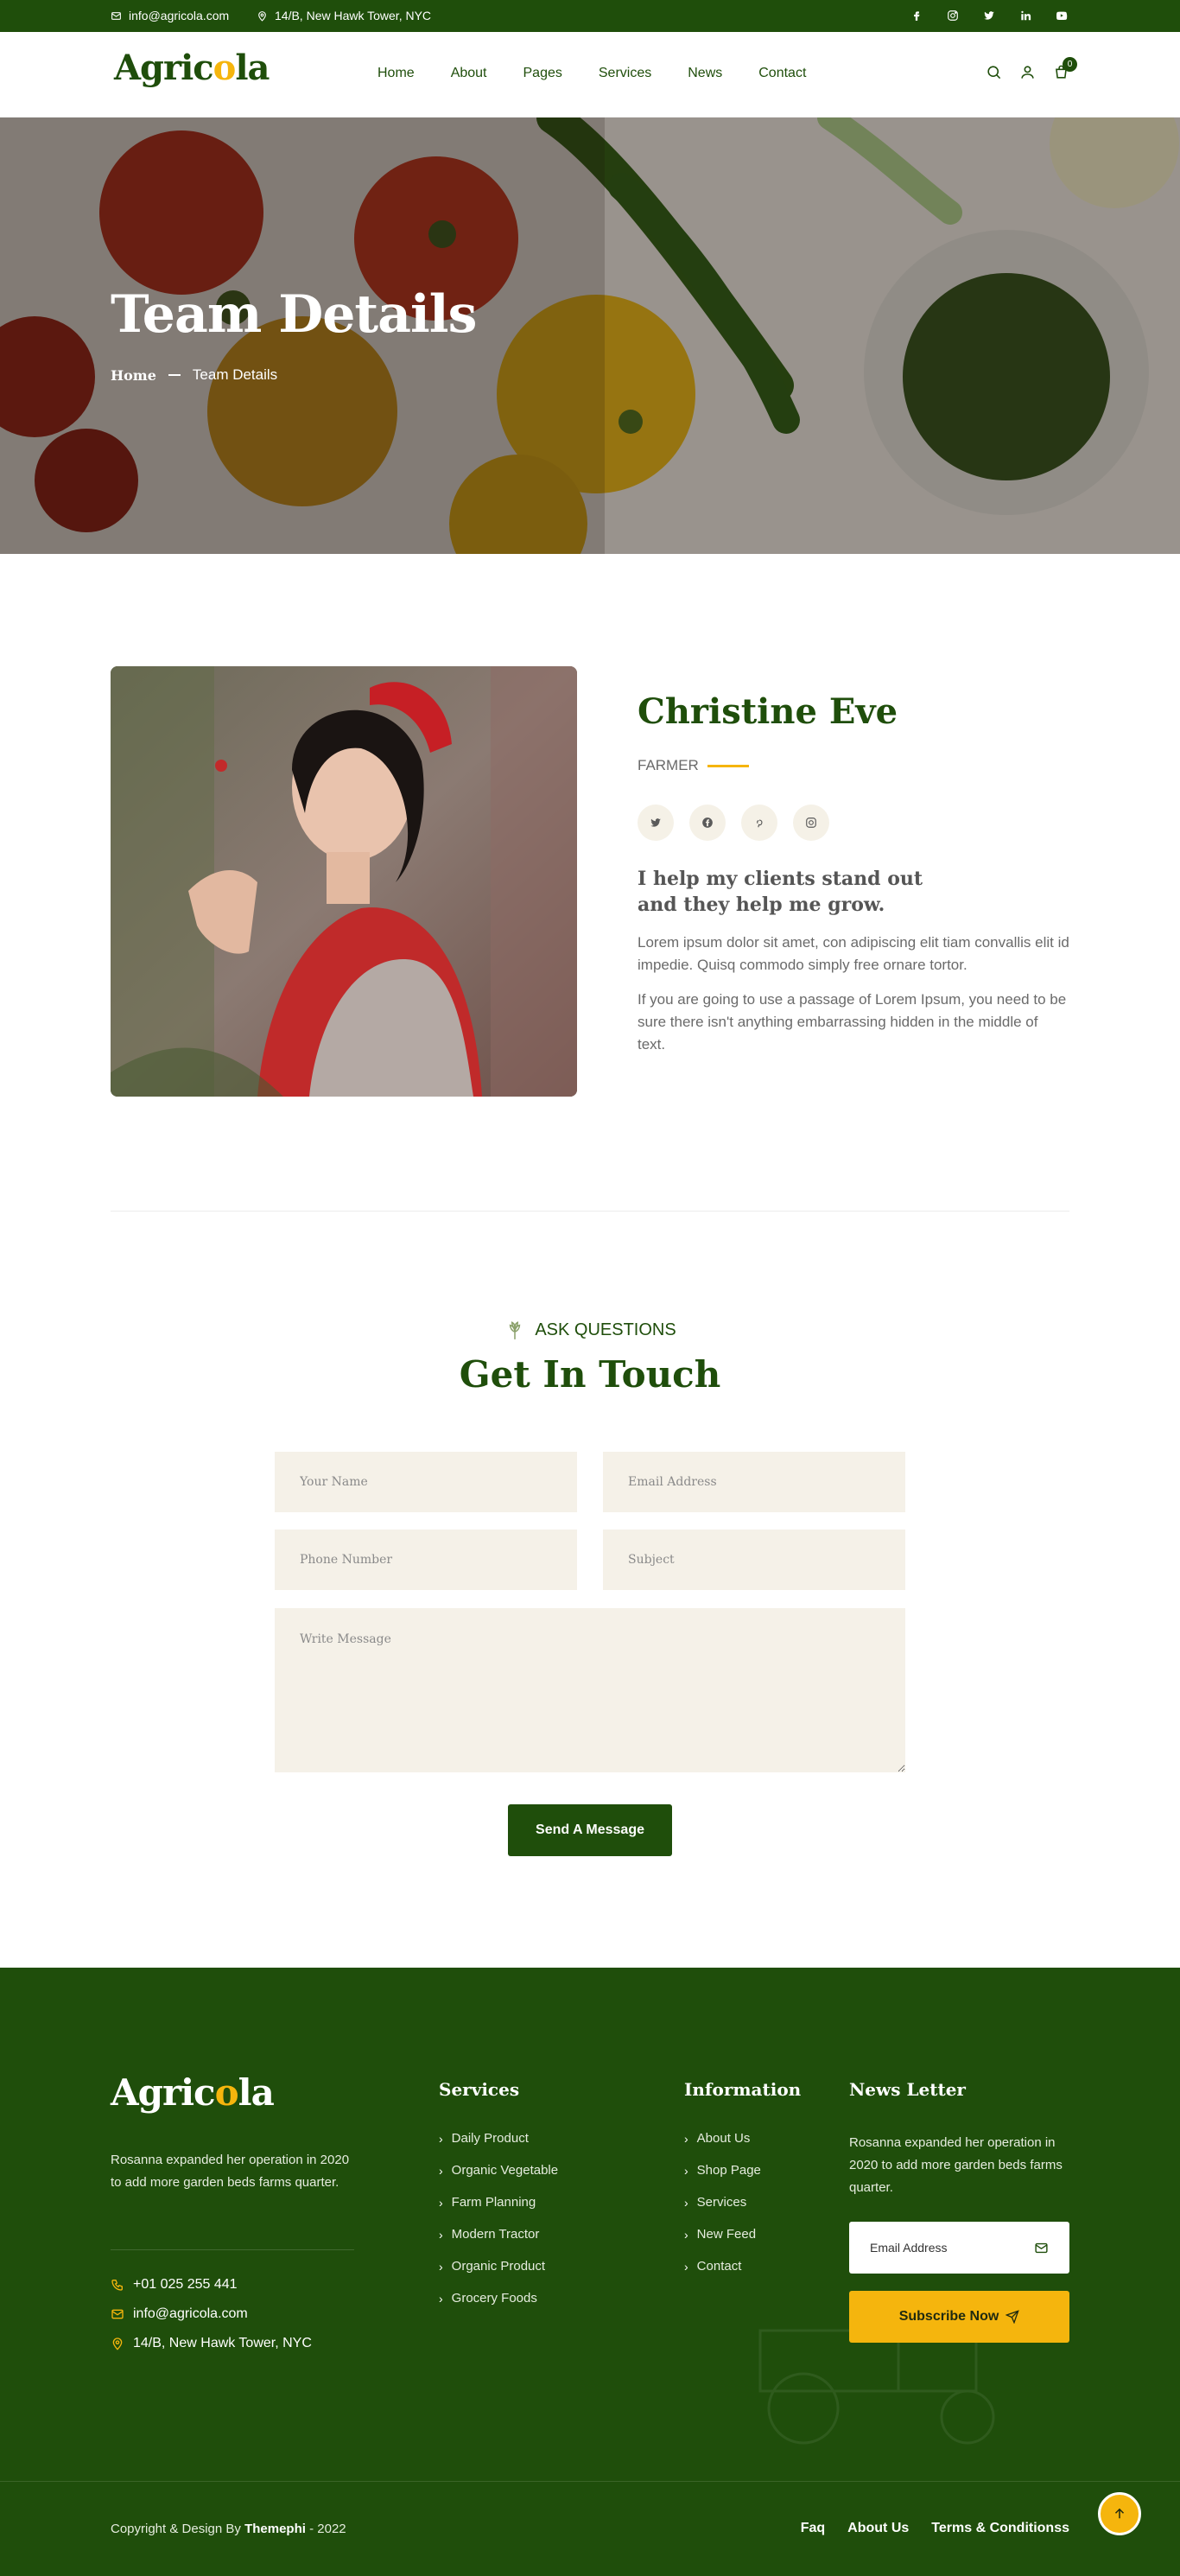 The height and width of the screenshot is (2576, 1180). What do you see at coordinates (294, 314) in the screenshot?
I see `page-title: Team Details` at bounding box center [294, 314].